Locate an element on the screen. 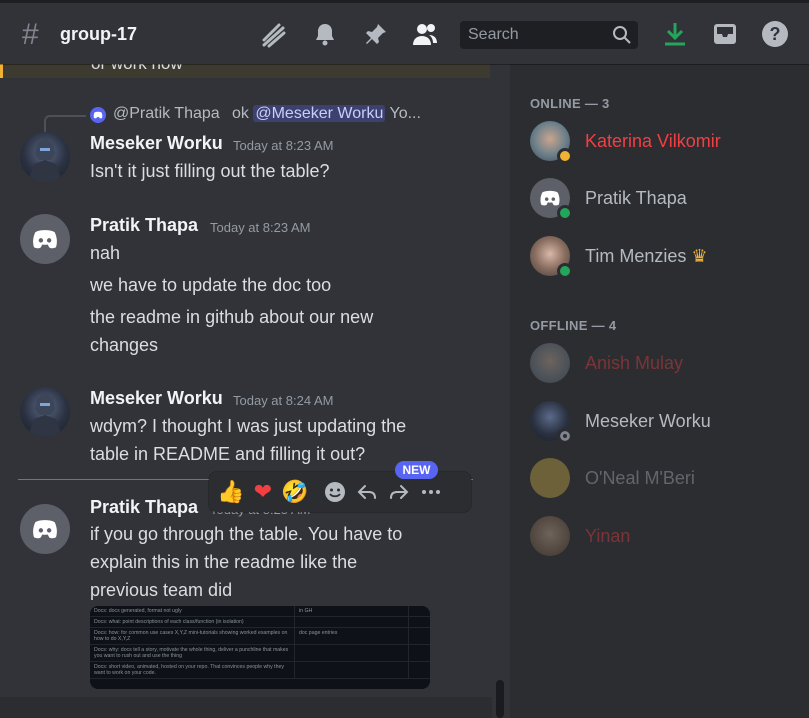 This screenshot has width=809, height=718. highlighted-message-strip: or work now is located at coordinates (245, 71).